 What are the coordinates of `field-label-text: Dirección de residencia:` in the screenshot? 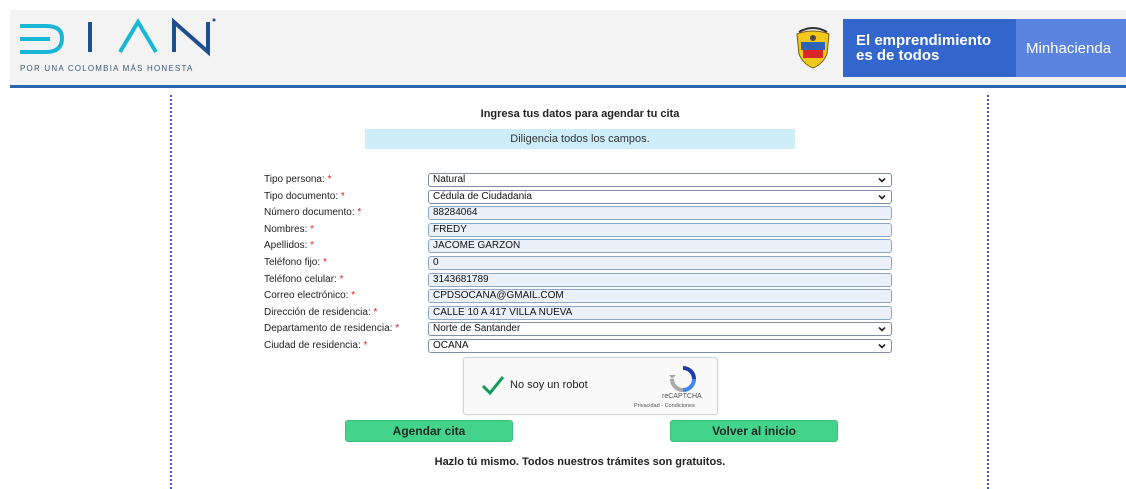 It's located at (317, 312).